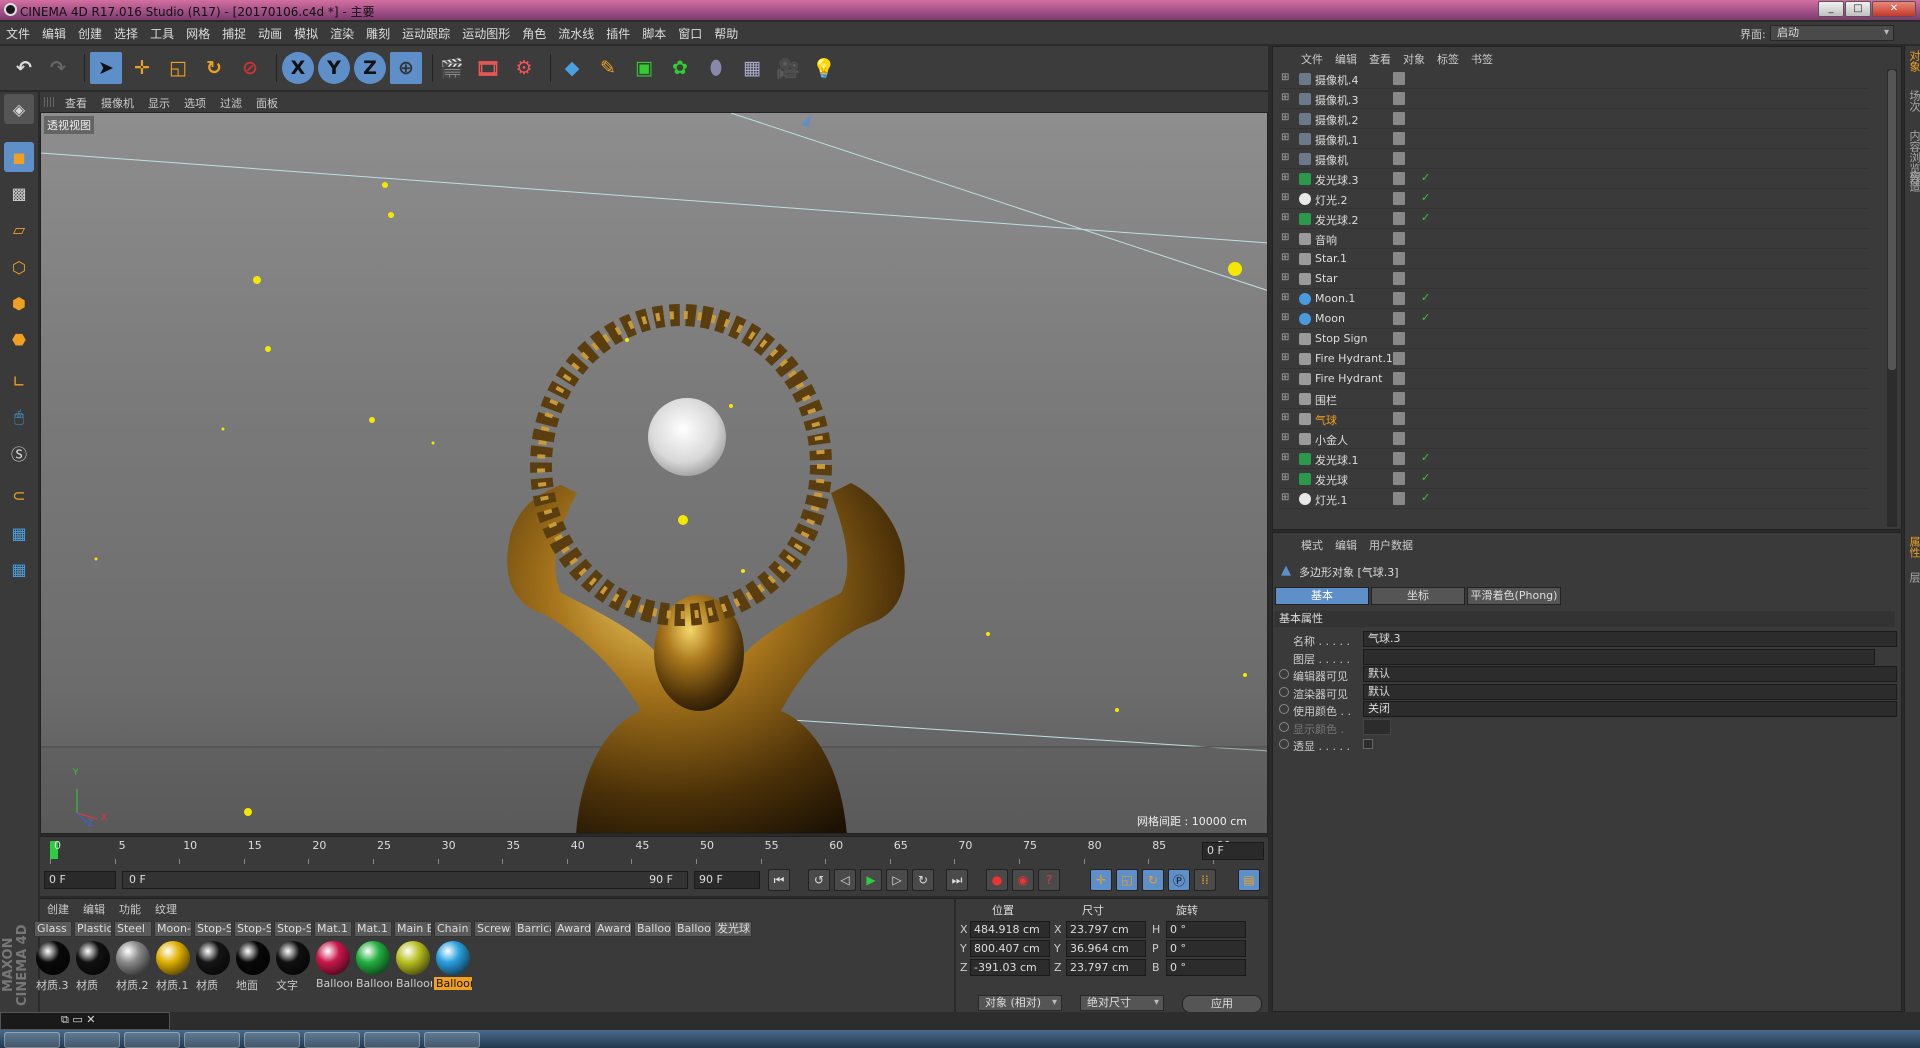 This screenshot has height=1048, width=1920. I want to click on camera-icon: 🎥, so click(788, 68).